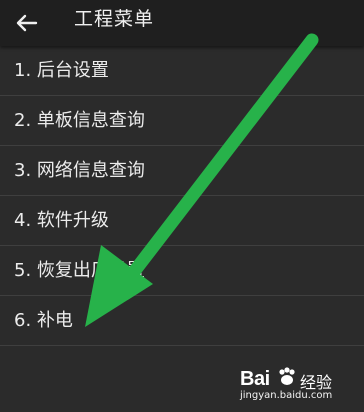  Describe the element at coordinates (182, 271) in the screenshot. I see `menu-item-factory-reset: 5. 恢复出厂设置` at that location.